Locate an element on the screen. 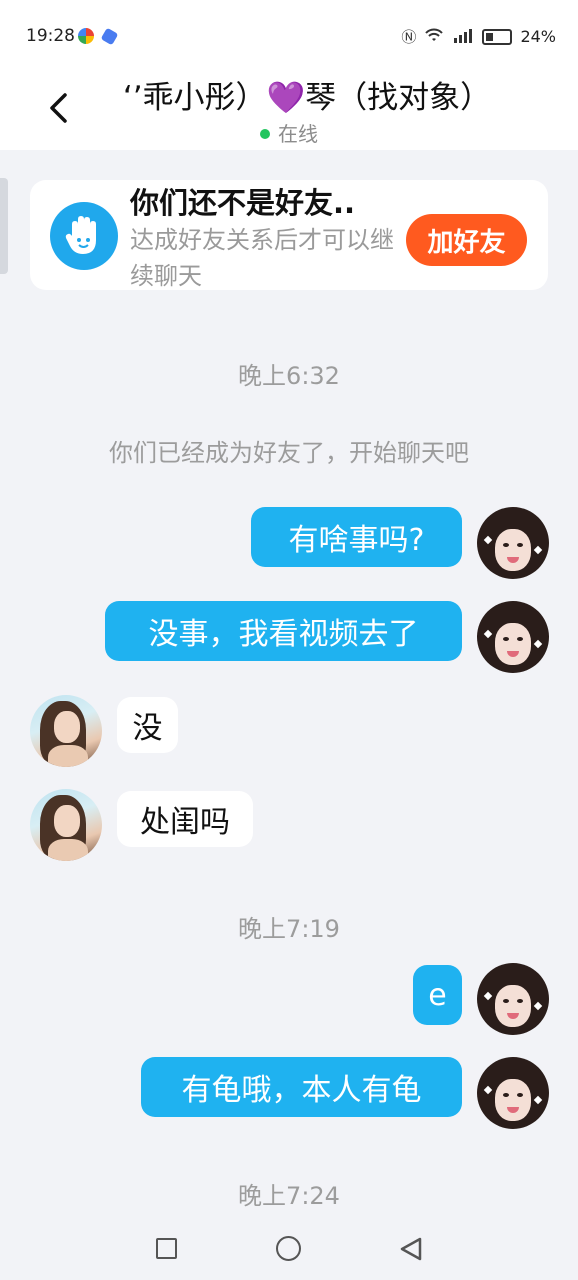 This screenshot has width=578, height=1280. home-icon is located at coordinates (288, 1248).